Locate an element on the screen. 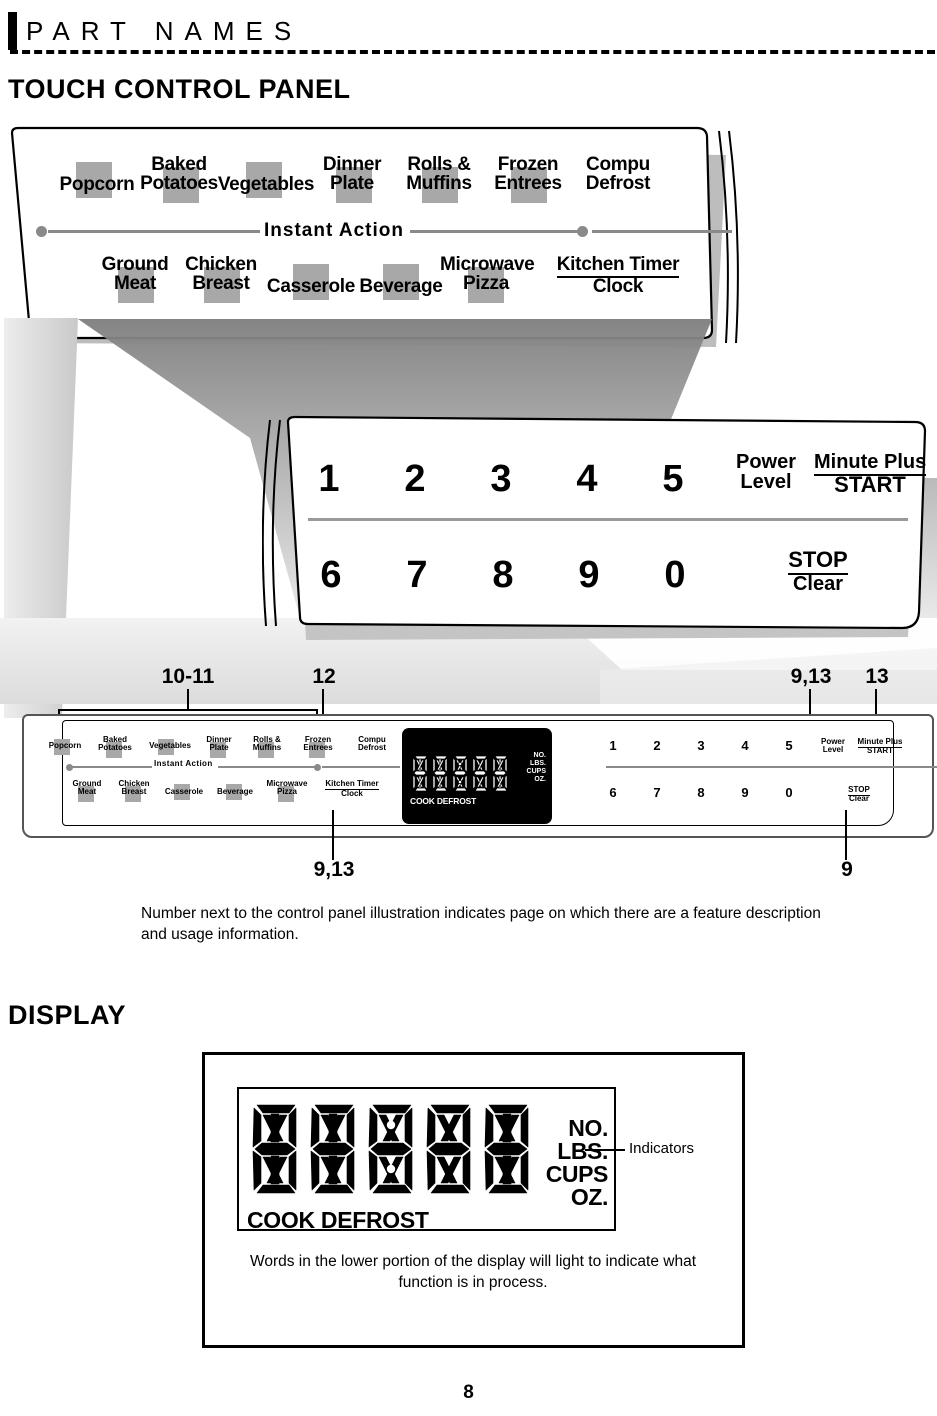  keypad-power-level: Power Level is located at coordinates (766, 472).